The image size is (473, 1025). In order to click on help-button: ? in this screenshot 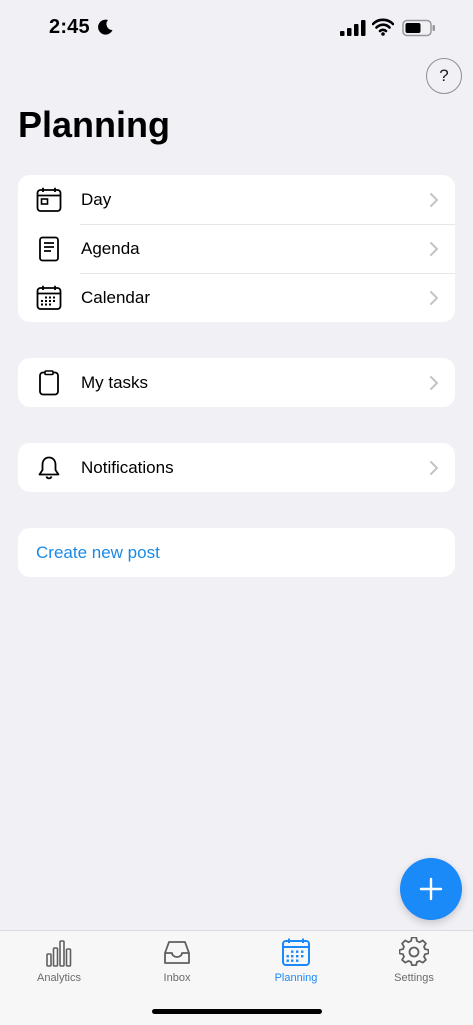, I will do `click(444, 76)`.